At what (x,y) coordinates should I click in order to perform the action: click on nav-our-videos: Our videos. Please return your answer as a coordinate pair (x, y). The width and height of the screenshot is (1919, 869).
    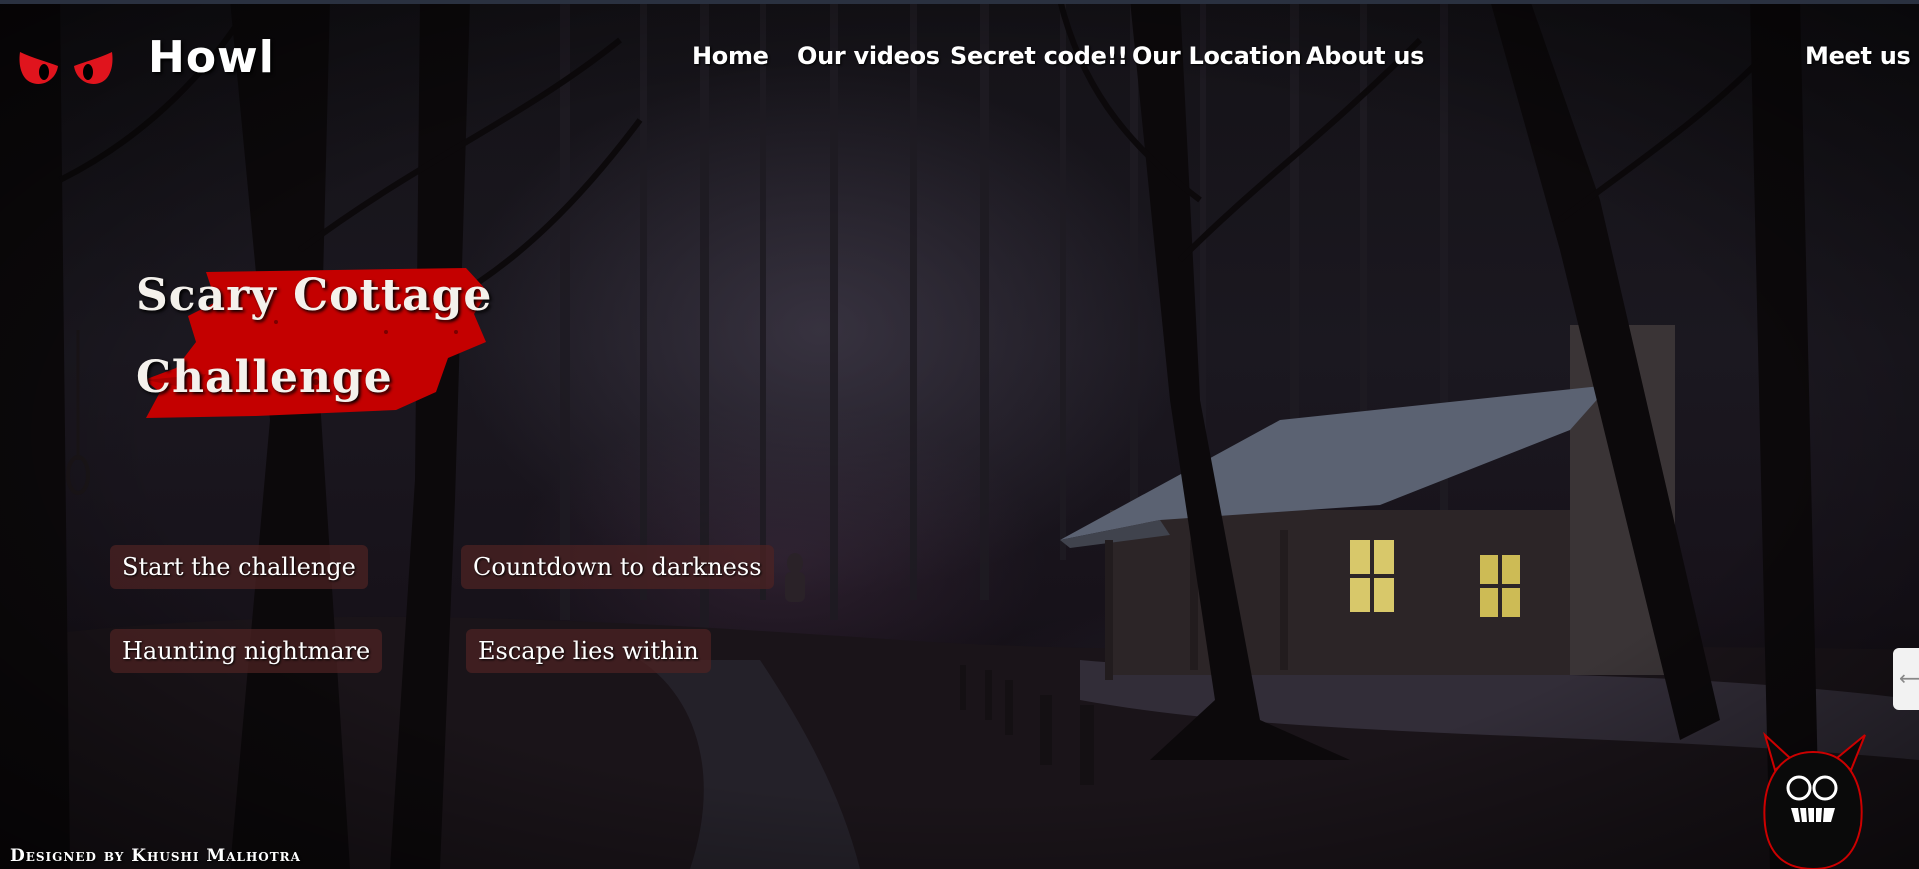
    Looking at the image, I should click on (868, 56).